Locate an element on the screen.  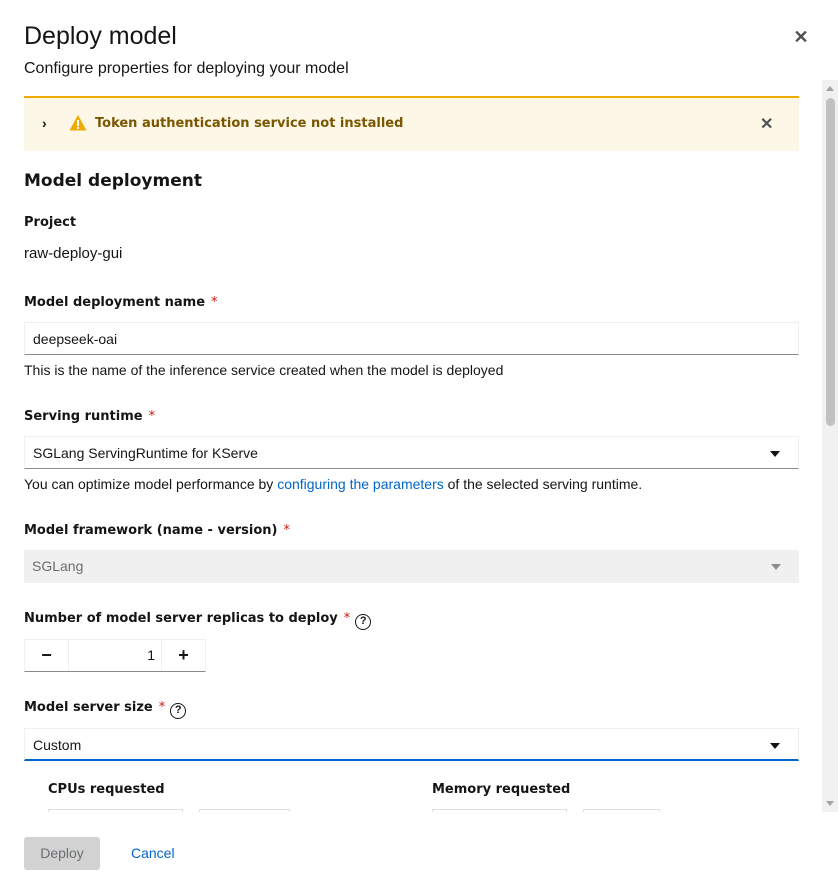
server-size-label: Model server size *? is located at coordinates (105, 709).